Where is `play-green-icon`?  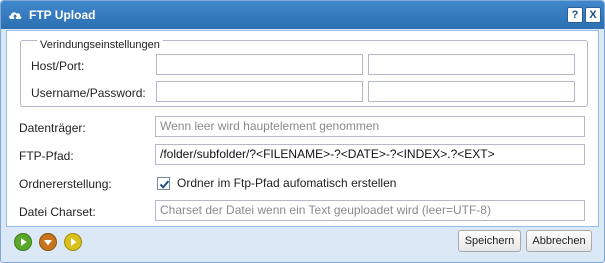
play-green-icon is located at coordinates (23, 242).